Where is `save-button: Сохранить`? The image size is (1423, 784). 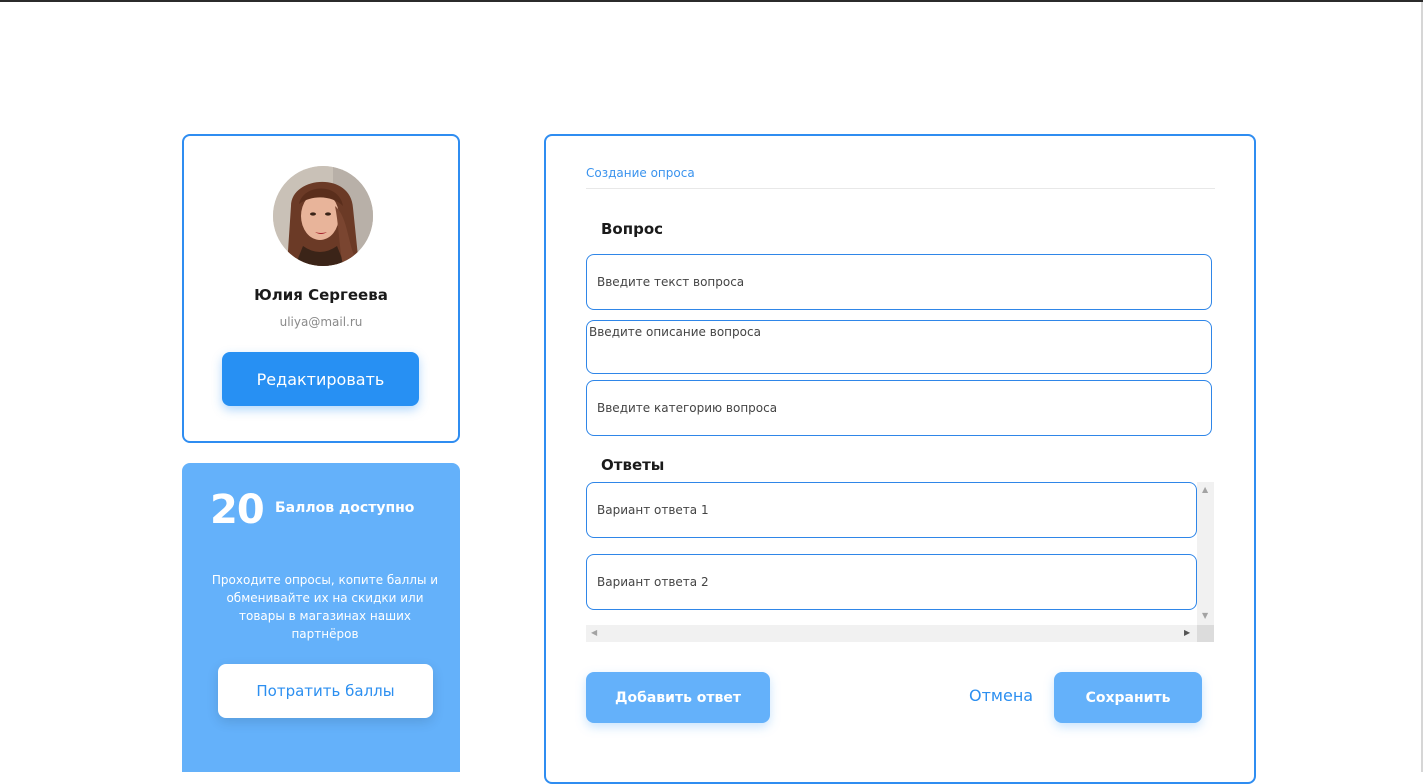 save-button: Сохранить is located at coordinates (1128, 697).